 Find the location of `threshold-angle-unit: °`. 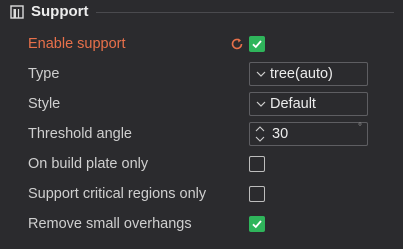

threshold-angle-unit: ° is located at coordinates (360, 127).